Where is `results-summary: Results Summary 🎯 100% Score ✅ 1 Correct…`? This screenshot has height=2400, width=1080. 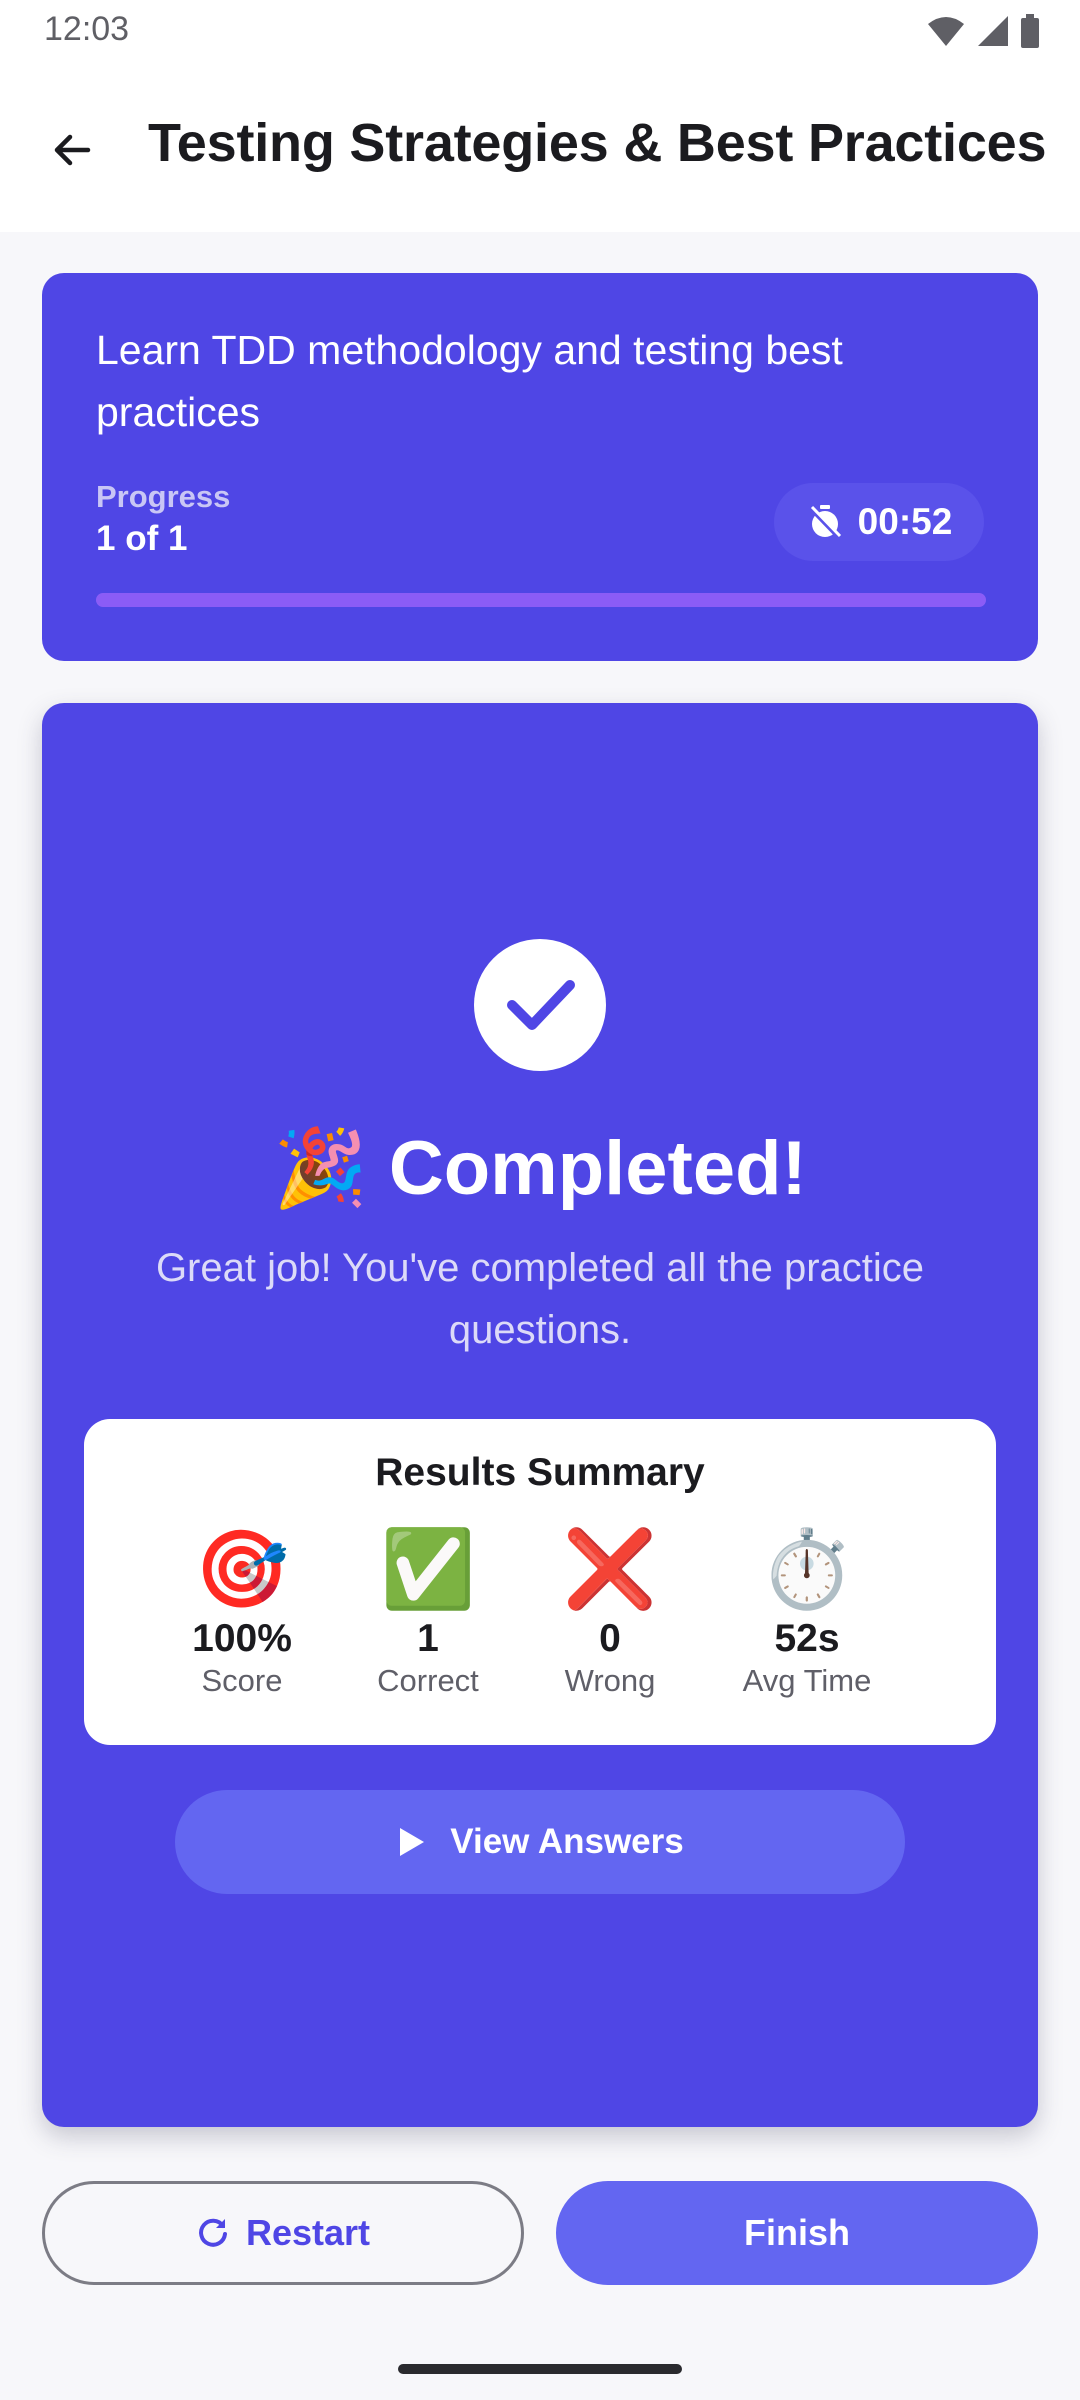
results-summary: Results Summary 🎯 100% Score ✅ 1 Correct… is located at coordinates (540, 1582).